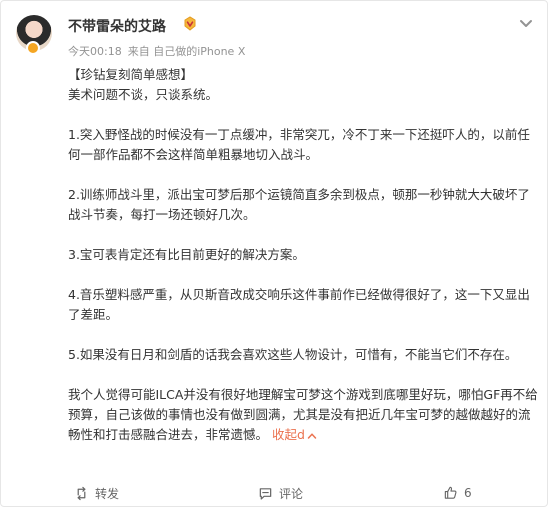 The width and height of the screenshot is (550, 509). I want to click on collapse-label: 收起d, so click(288, 434).